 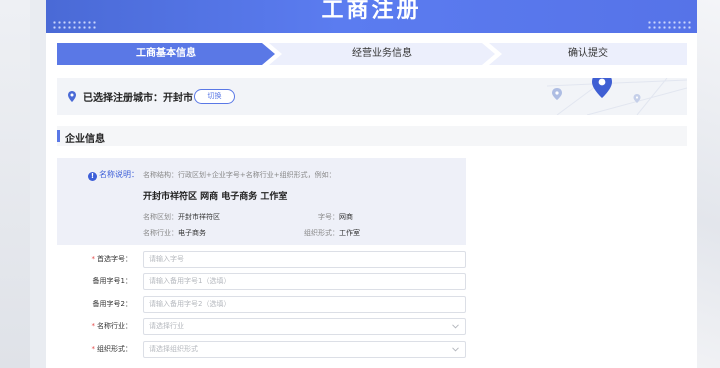 I want to click on step-basic-info: 工商基本信息, so click(x=166, y=54).